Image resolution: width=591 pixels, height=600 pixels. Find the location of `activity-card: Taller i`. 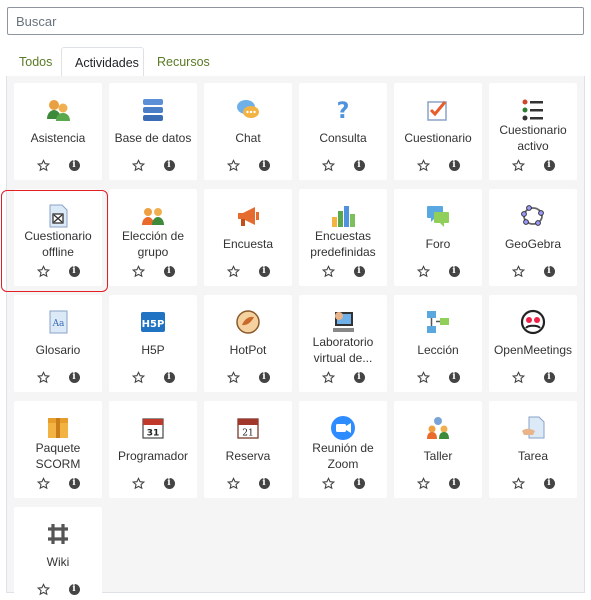

activity-card: Taller i is located at coordinates (438, 449).